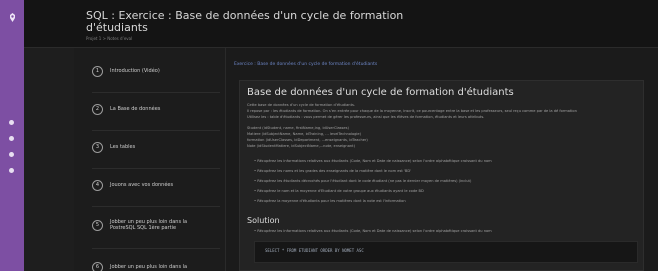  What do you see at coordinates (97, 185) in the screenshot?
I see `step-number-badge: 4` at bounding box center [97, 185].